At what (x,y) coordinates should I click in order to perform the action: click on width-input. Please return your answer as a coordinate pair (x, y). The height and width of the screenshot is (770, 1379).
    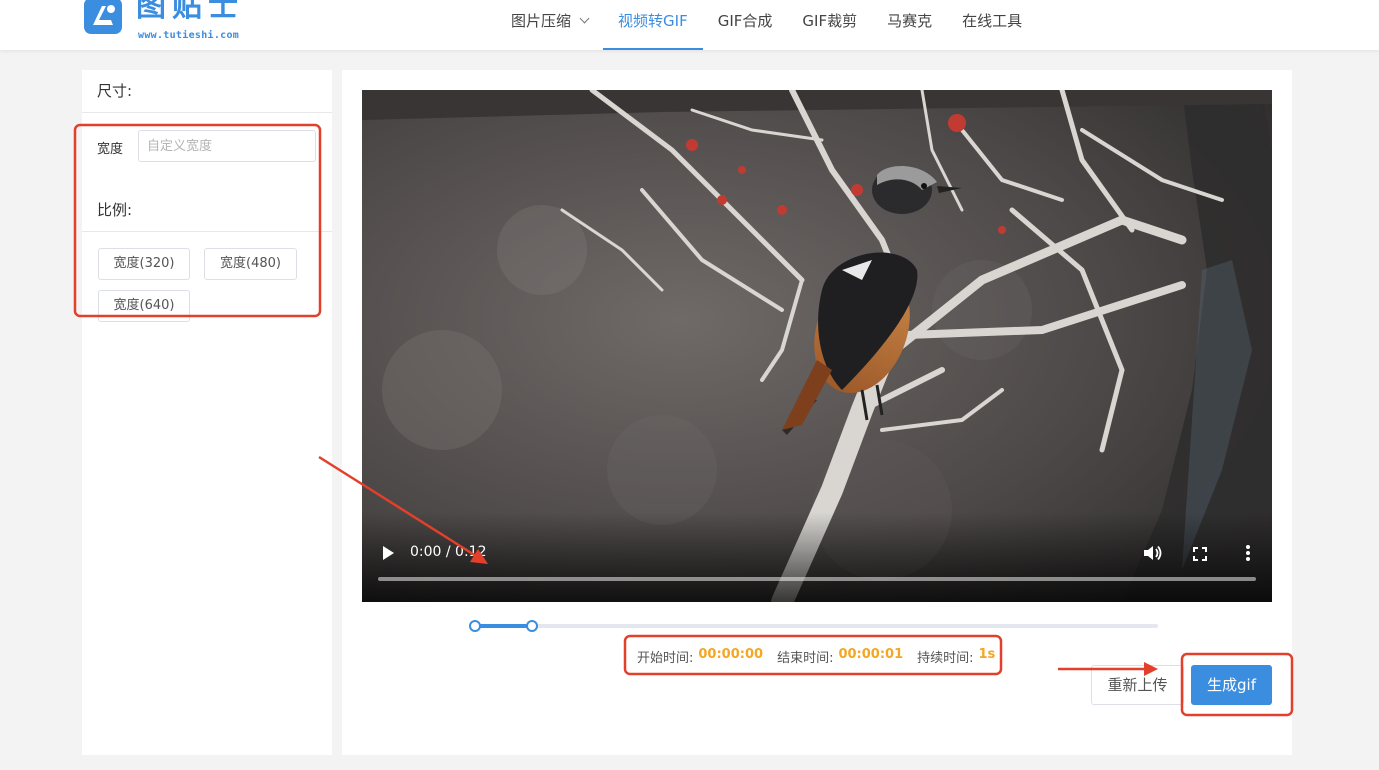
    Looking at the image, I should click on (227, 146).